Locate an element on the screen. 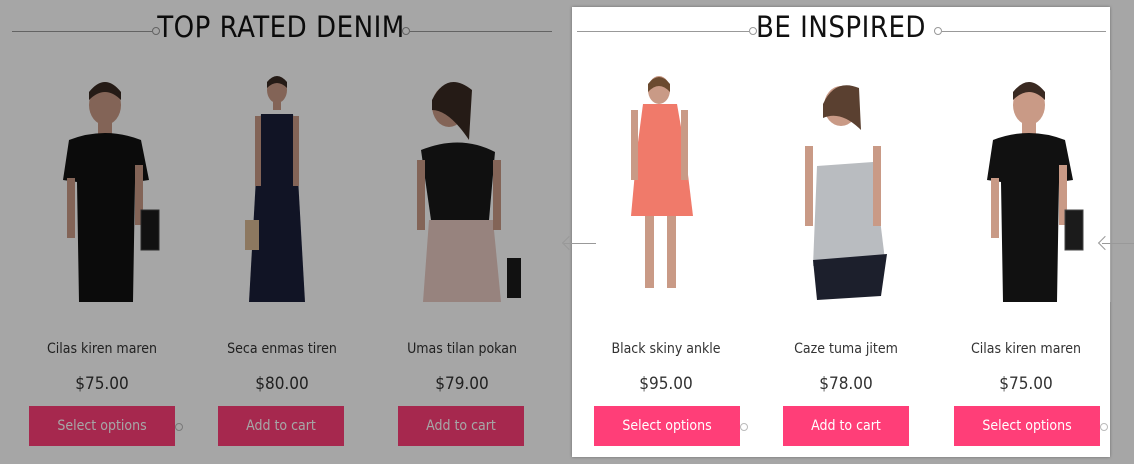  product-price: $95.00 is located at coordinates (666, 384).